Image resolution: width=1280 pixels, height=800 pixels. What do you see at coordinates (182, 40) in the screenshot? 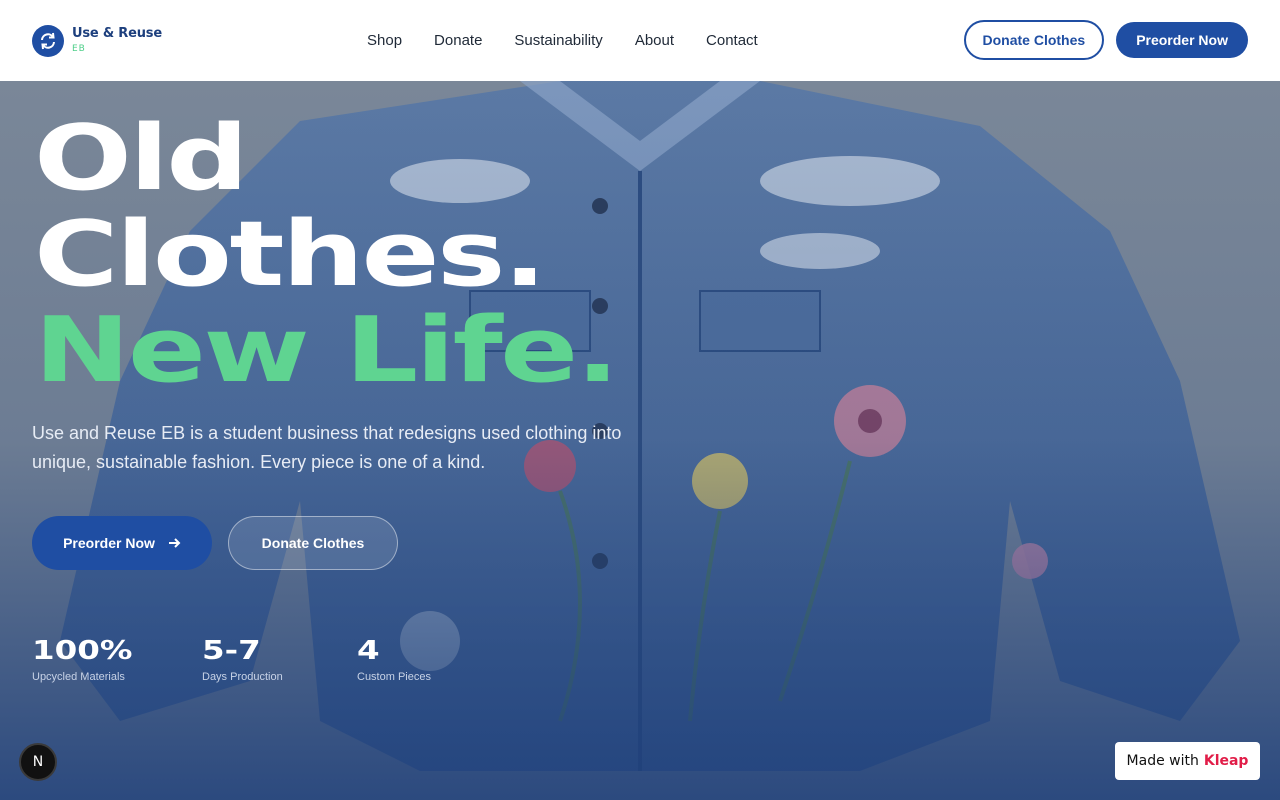
I see `logo: Use & Reuse EB` at bounding box center [182, 40].